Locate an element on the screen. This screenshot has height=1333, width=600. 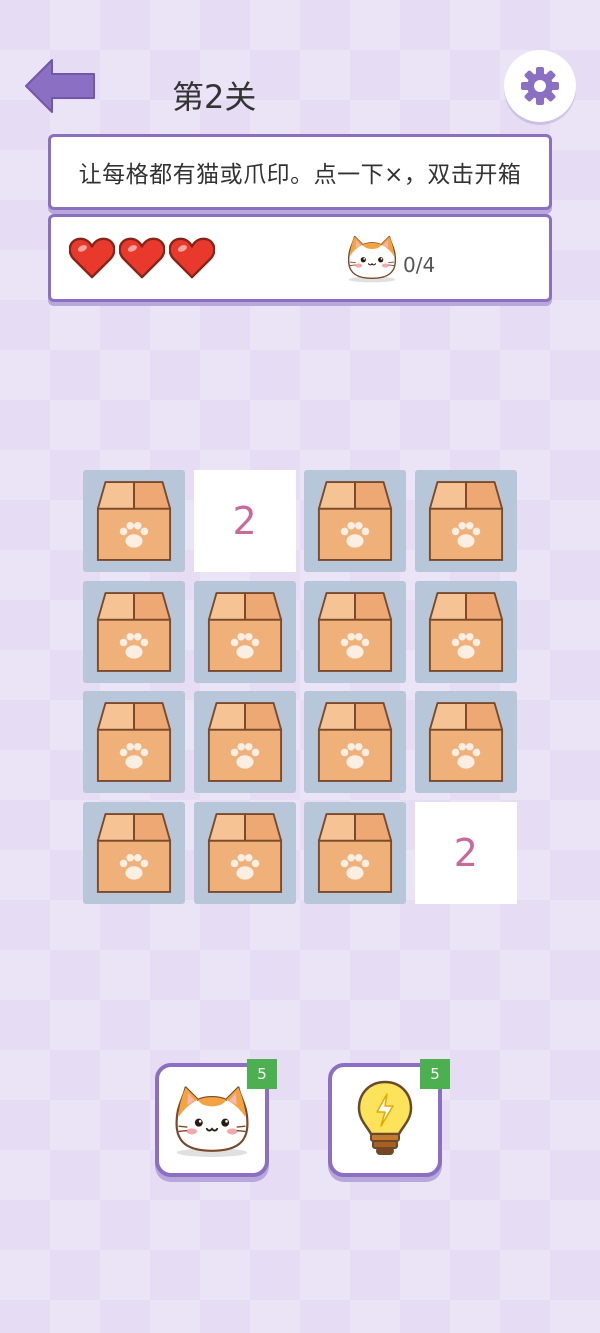
cat-counter: 0/4 is located at coordinates (389, 258).